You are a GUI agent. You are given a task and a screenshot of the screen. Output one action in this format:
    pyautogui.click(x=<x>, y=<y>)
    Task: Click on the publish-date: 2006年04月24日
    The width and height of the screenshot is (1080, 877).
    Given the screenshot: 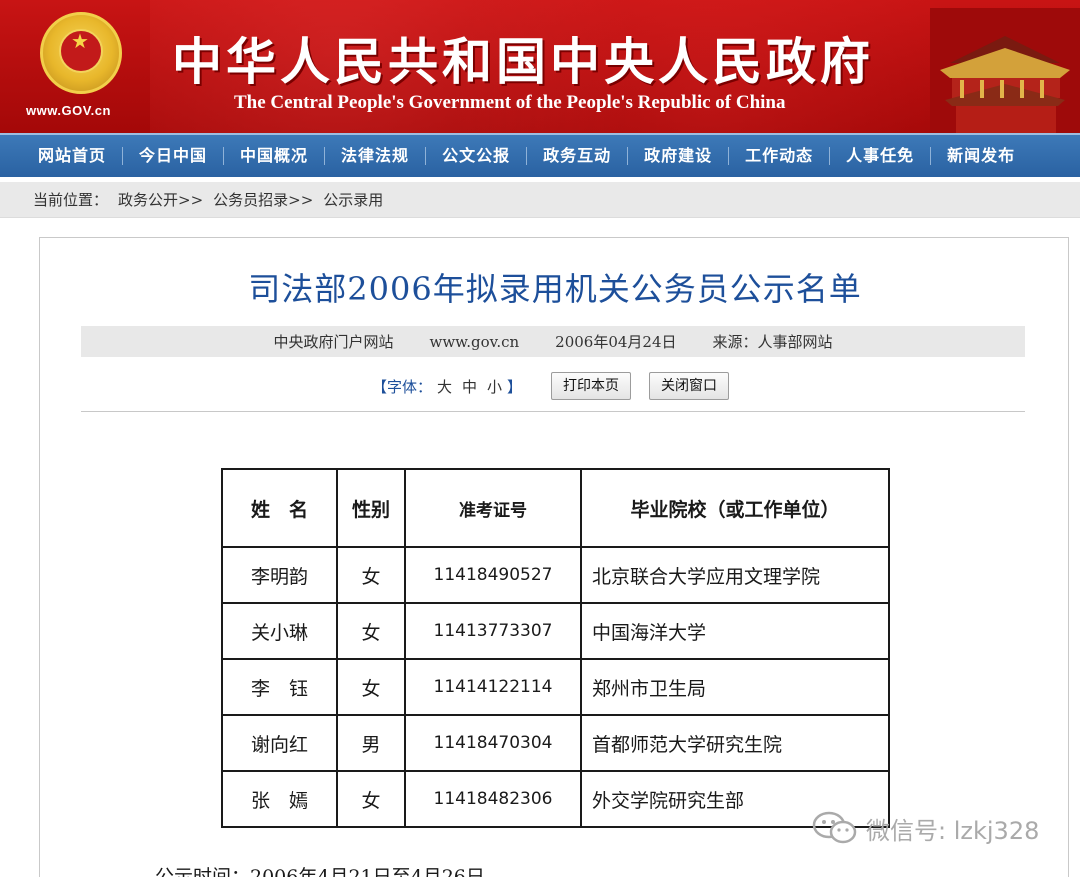 What is the action you would take?
    pyautogui.click(x=616, y=342)
    